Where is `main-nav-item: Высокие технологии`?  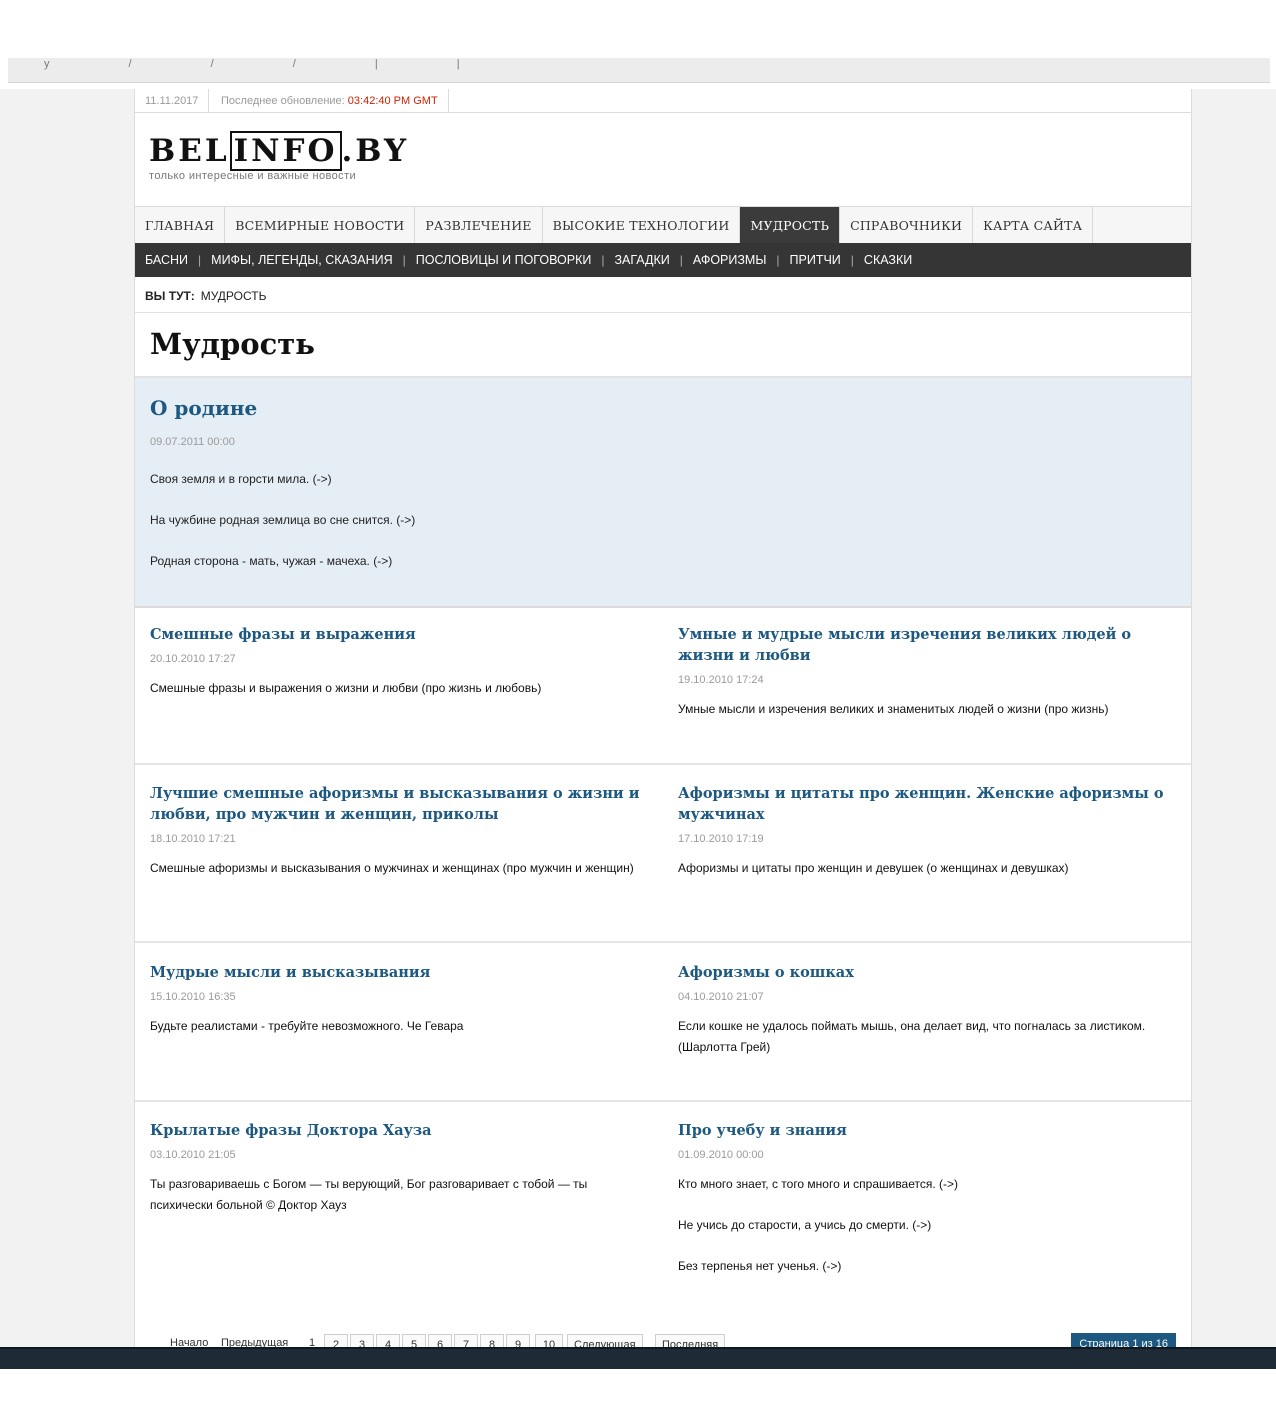
main-nav-item: Высокие технологии is located at coordinates (642, 225).